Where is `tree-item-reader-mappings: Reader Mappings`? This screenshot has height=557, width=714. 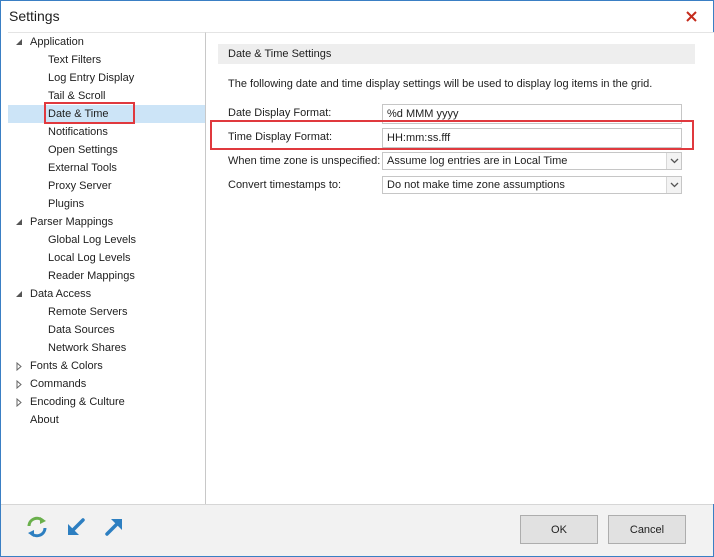 tree-item-reader-mappings: Reader Mappings is located at coordinates (106, 276).